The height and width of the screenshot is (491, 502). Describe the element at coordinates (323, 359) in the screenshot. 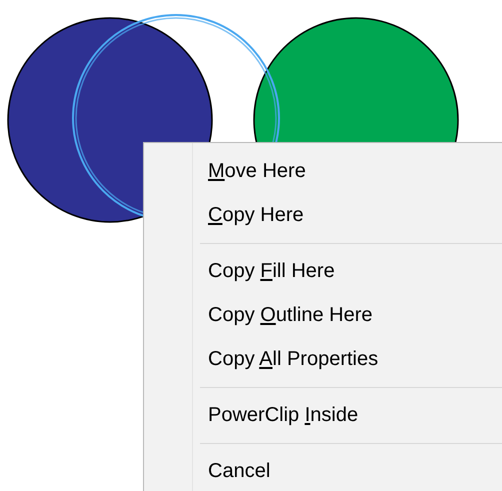

I see `menu-item: Copy All Properties` at that location.